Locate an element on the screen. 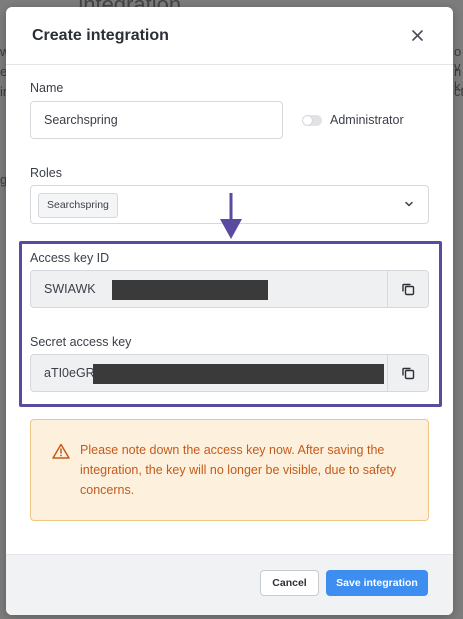 The width and height of the screenshot is (463, 619). name-input: Searchspring is located at coordinates (156, 120).